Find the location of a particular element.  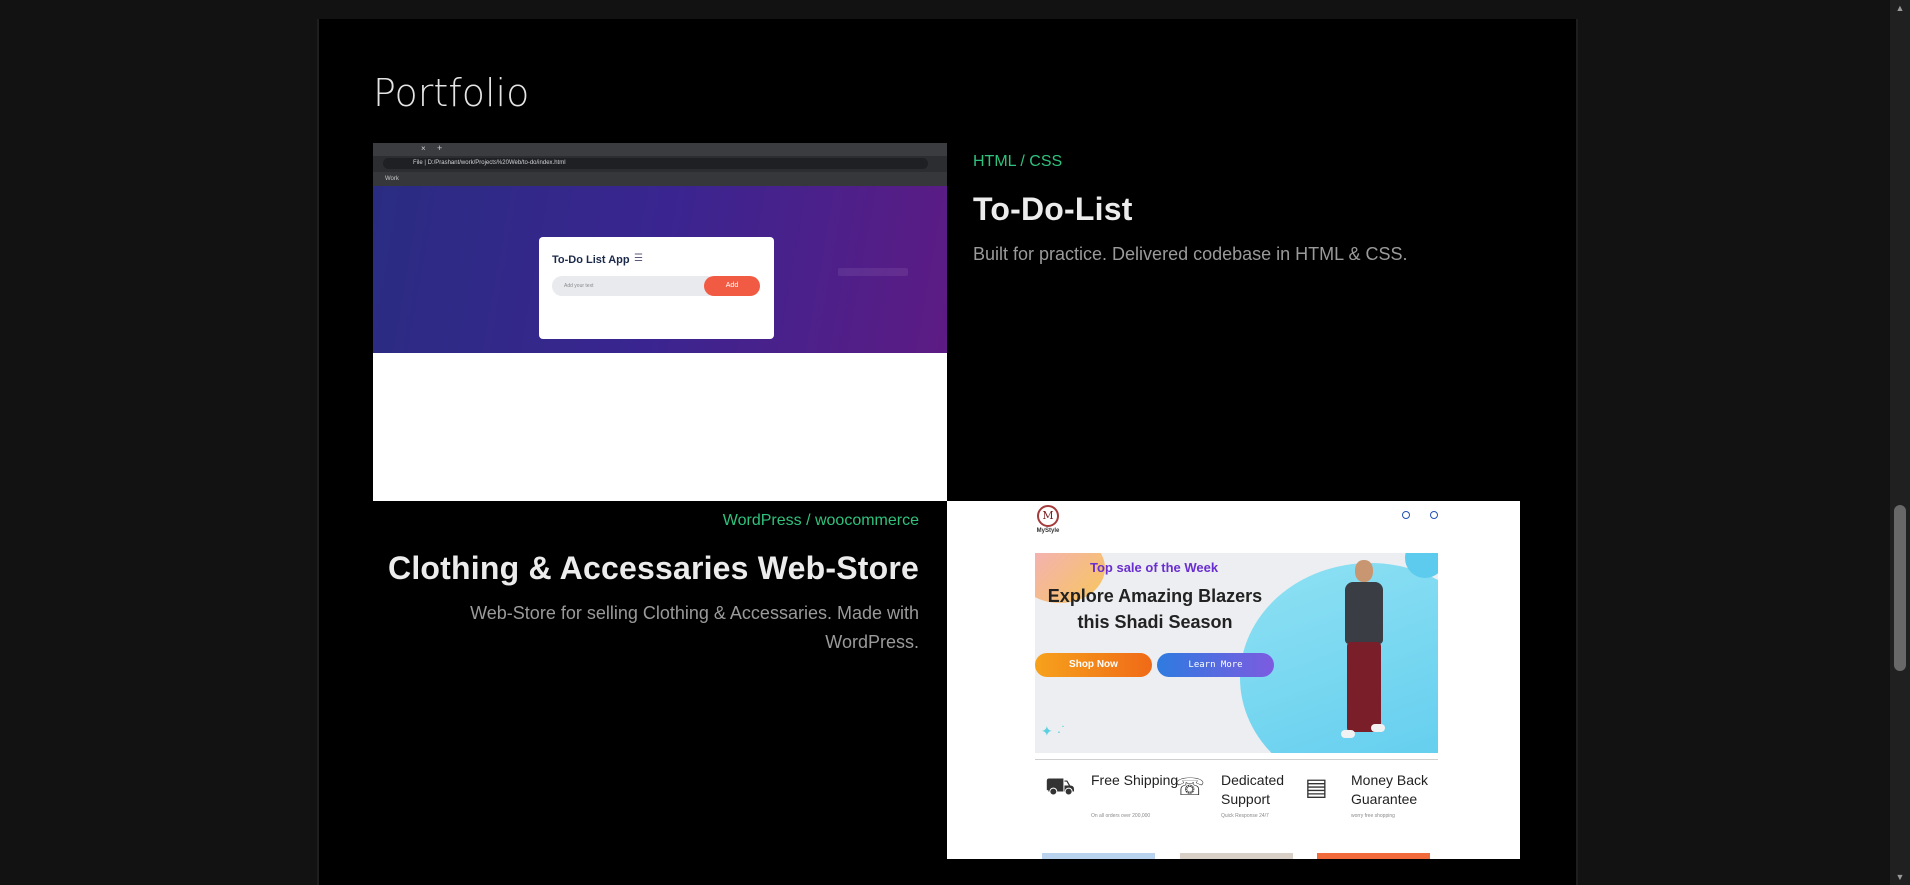

new-tab-icon: + is located at coordinates (440, 148).